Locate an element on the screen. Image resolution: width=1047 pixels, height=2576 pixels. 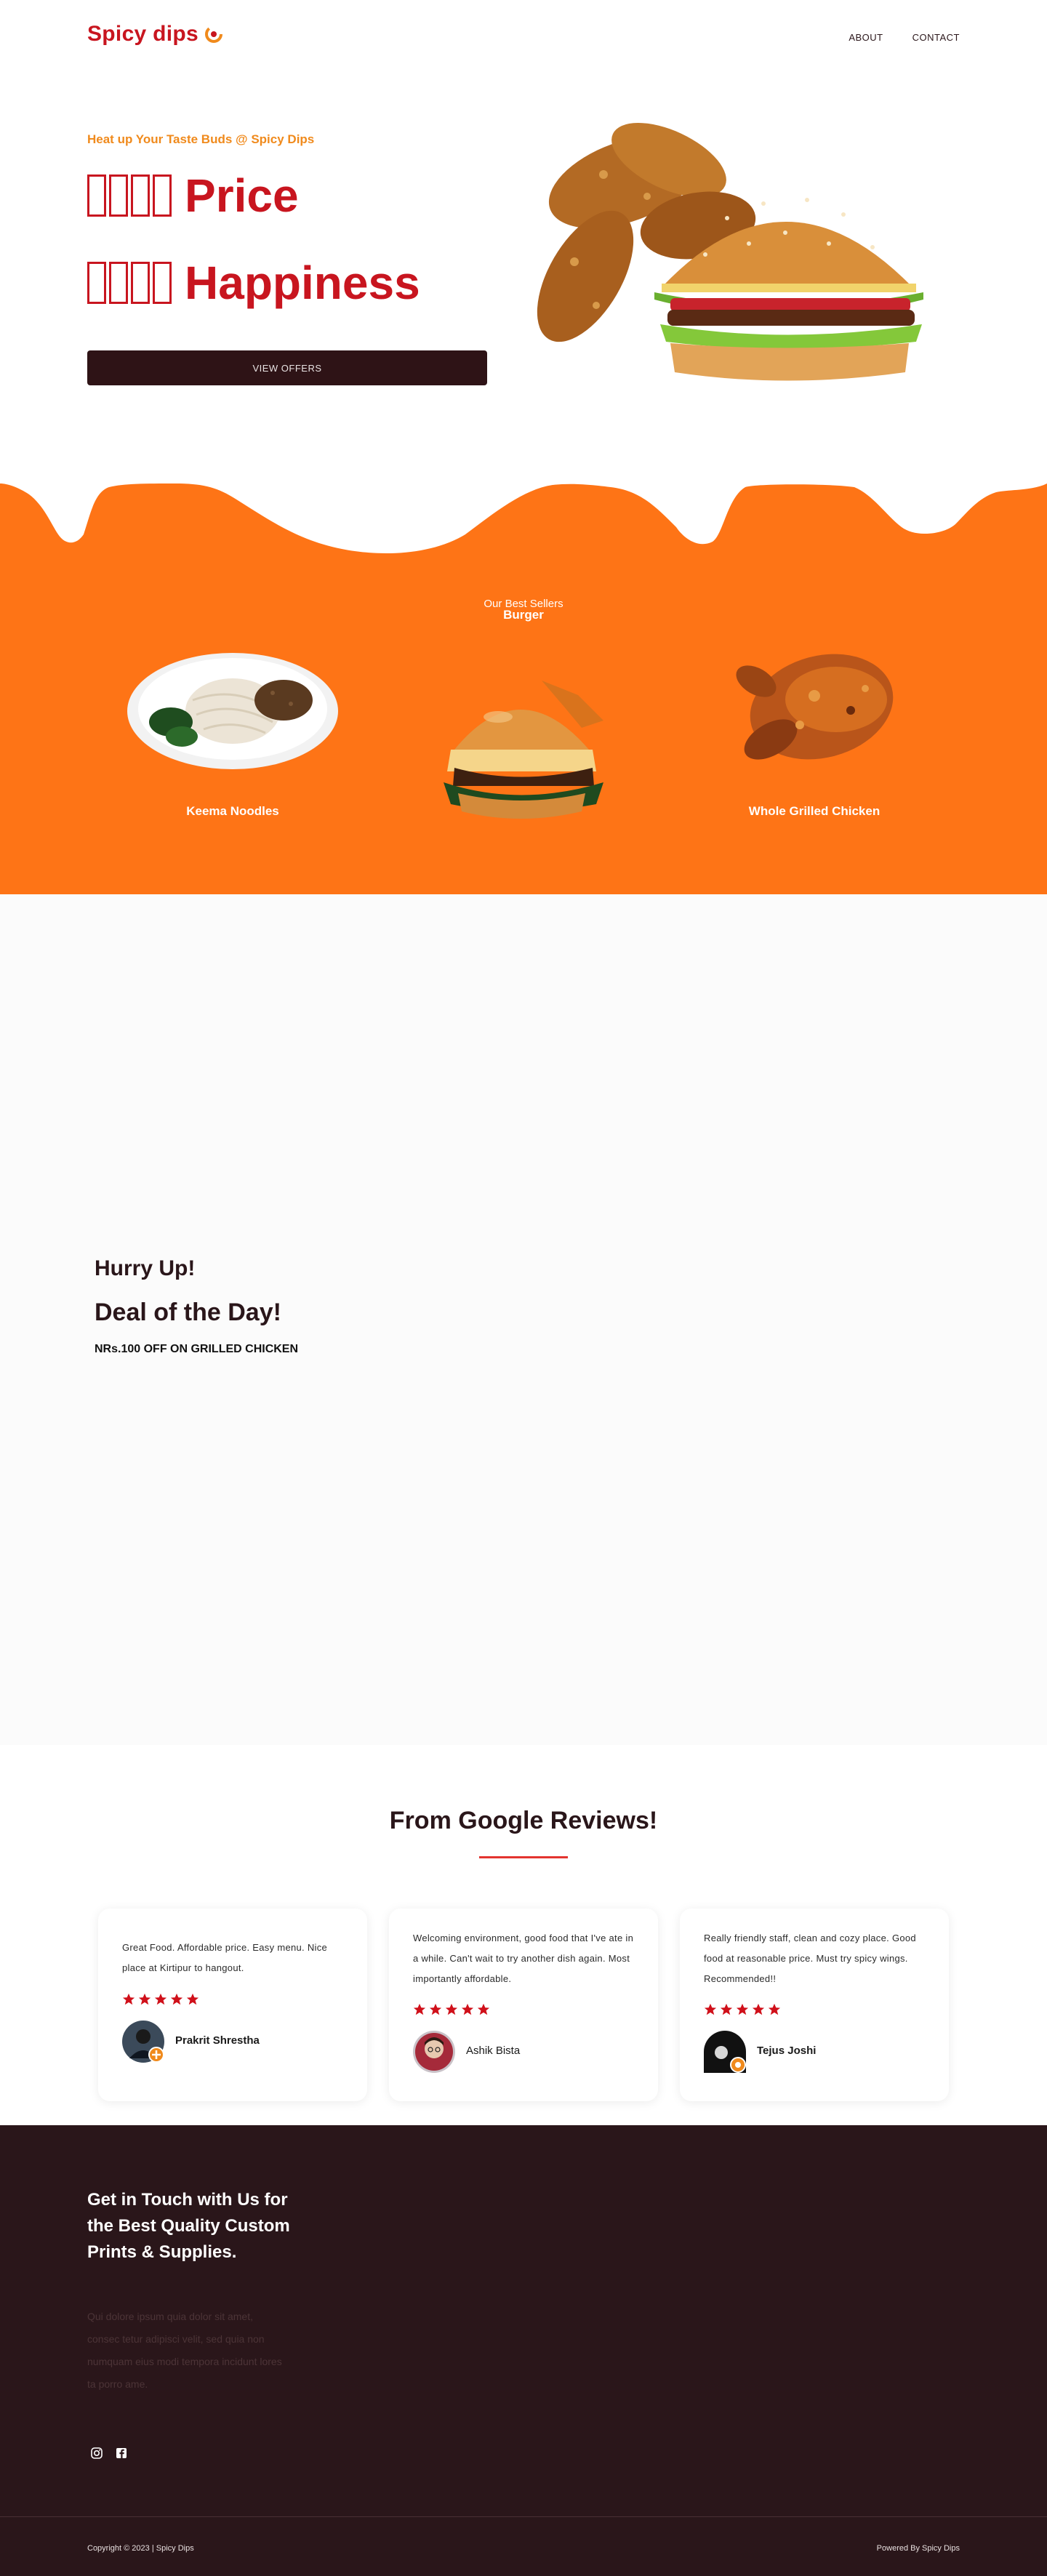
nav-about-link: ABOUT is located at coordinates (866, 37).